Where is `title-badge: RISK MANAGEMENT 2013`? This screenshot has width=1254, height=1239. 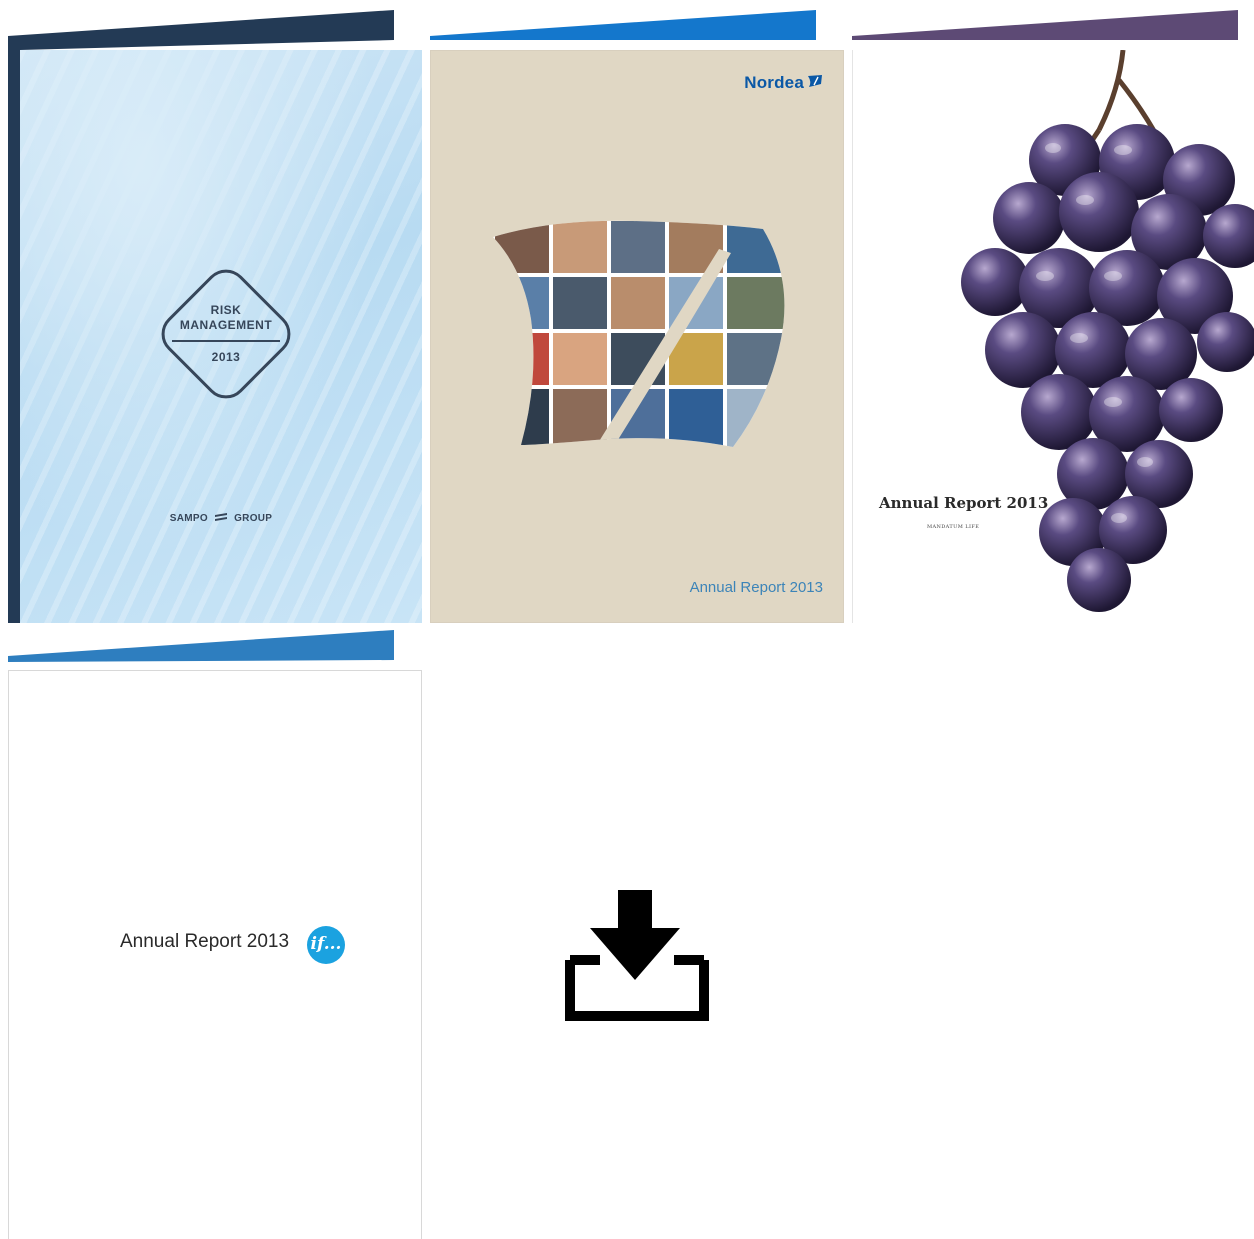 title-badge: RISK MANAGEMENT 2013 is located at coordinates (226, 334).